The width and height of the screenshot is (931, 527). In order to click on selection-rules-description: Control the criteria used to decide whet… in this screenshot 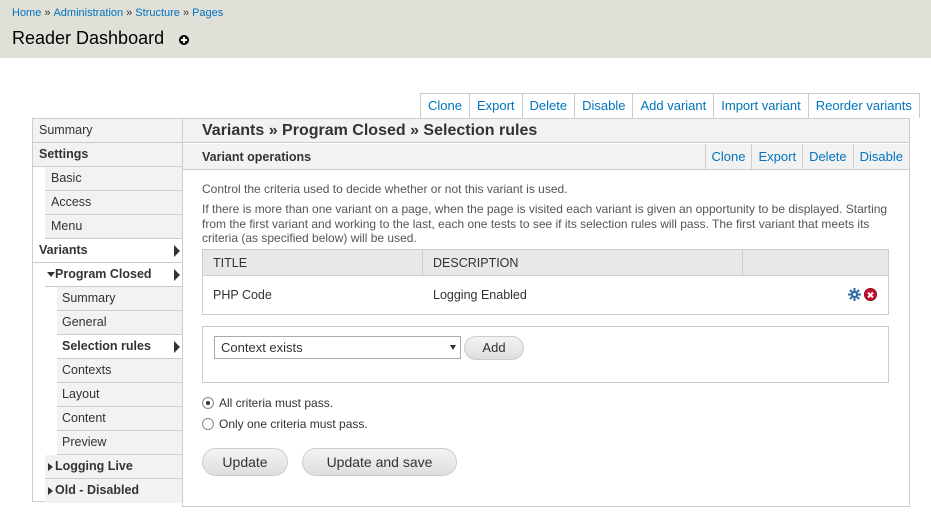, I will do `click(385, 189)`.